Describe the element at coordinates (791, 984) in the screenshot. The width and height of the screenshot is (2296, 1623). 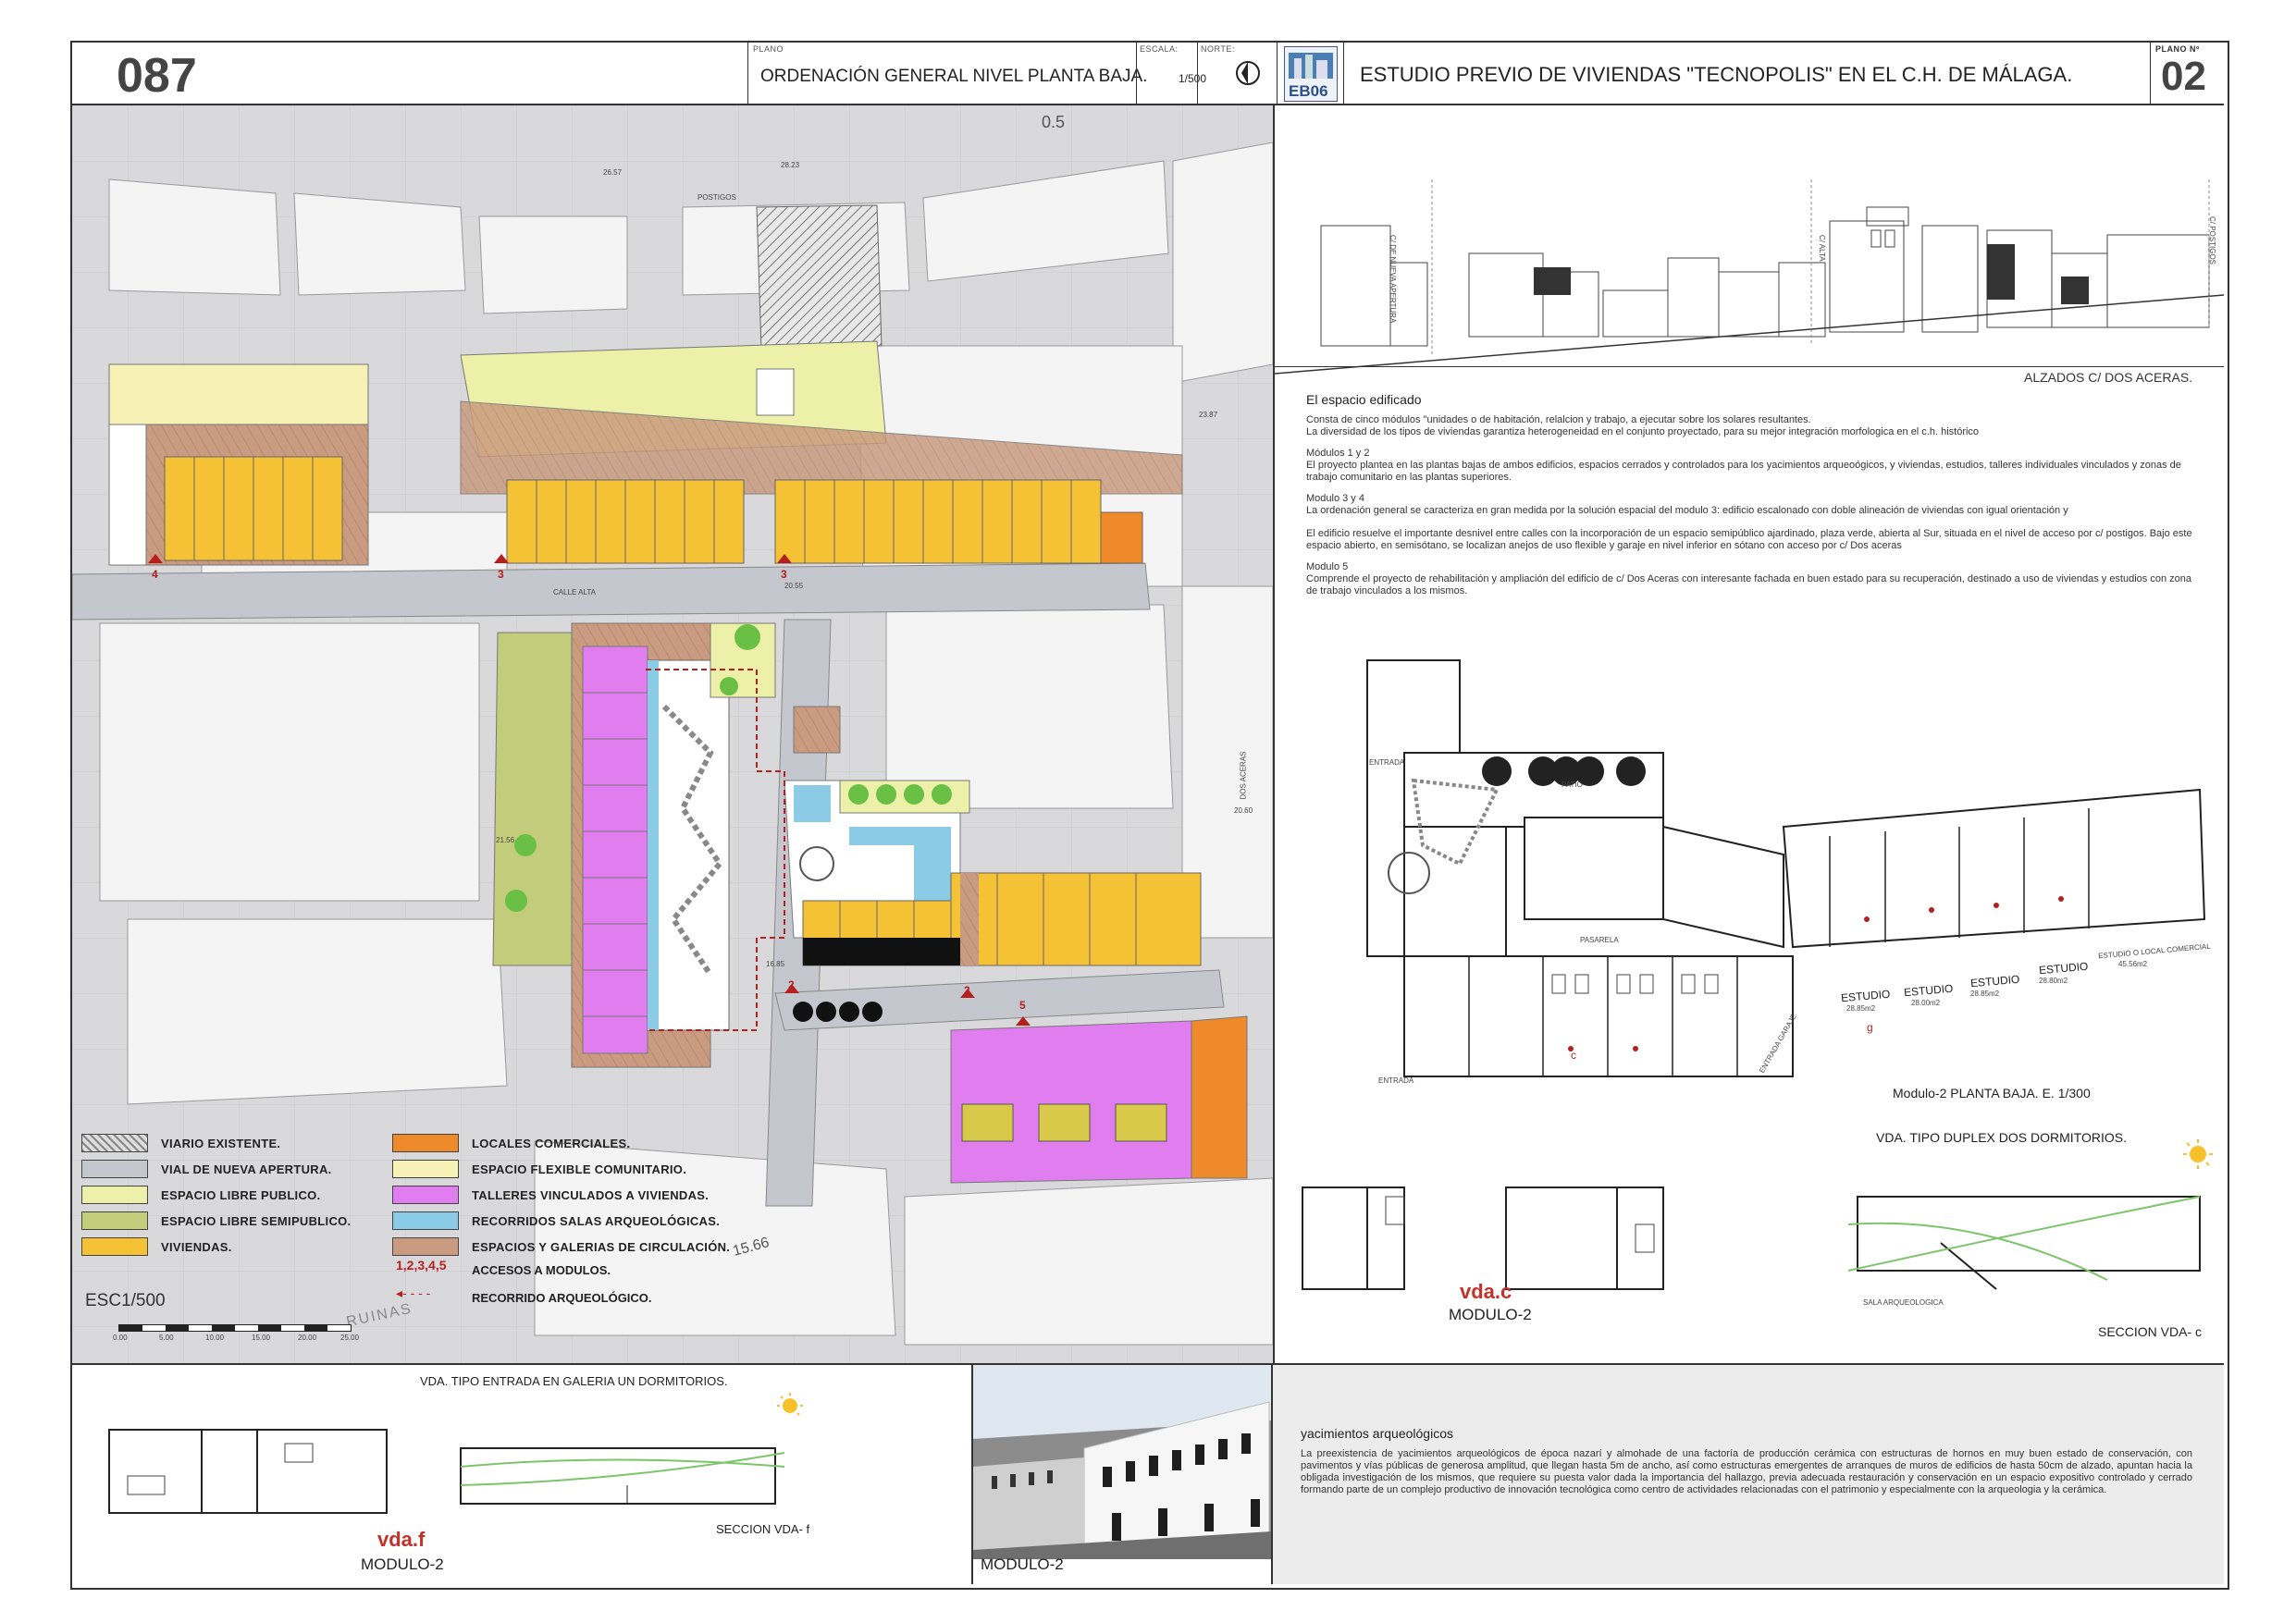
I see `access-marker-2a: 2` at that location.